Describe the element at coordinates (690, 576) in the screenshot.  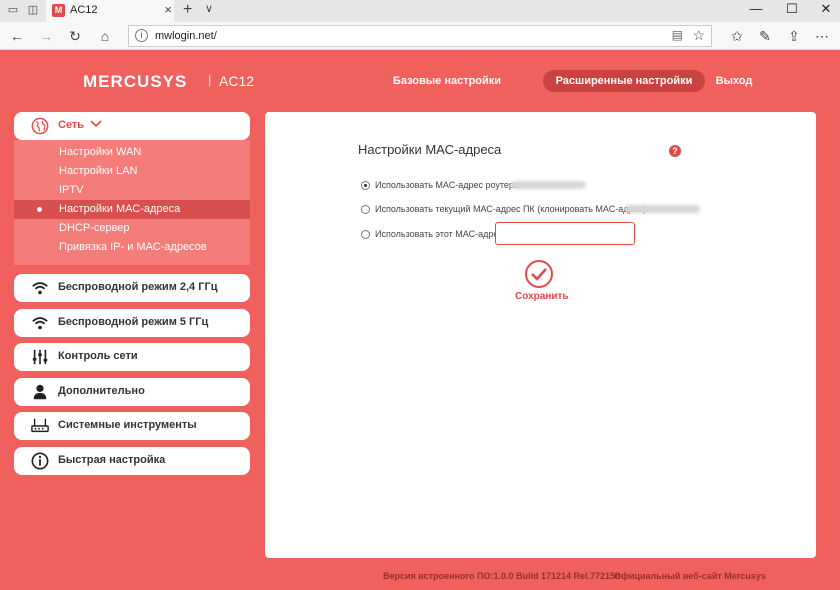
I see `official-site-link: Официальный веб-сайт Mercusys` at that location.